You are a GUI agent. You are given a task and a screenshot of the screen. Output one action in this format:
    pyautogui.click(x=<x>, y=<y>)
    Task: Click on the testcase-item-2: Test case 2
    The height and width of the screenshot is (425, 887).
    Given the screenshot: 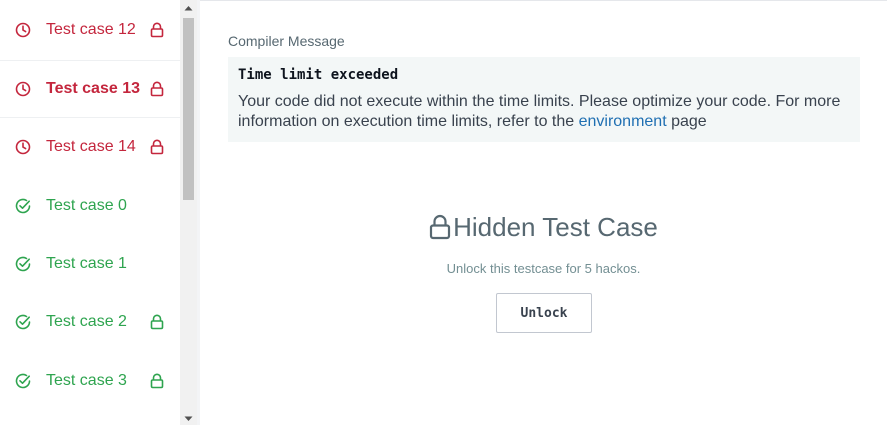 What is the action you would take?
    pyautogui.click(x=90, y=322)
    